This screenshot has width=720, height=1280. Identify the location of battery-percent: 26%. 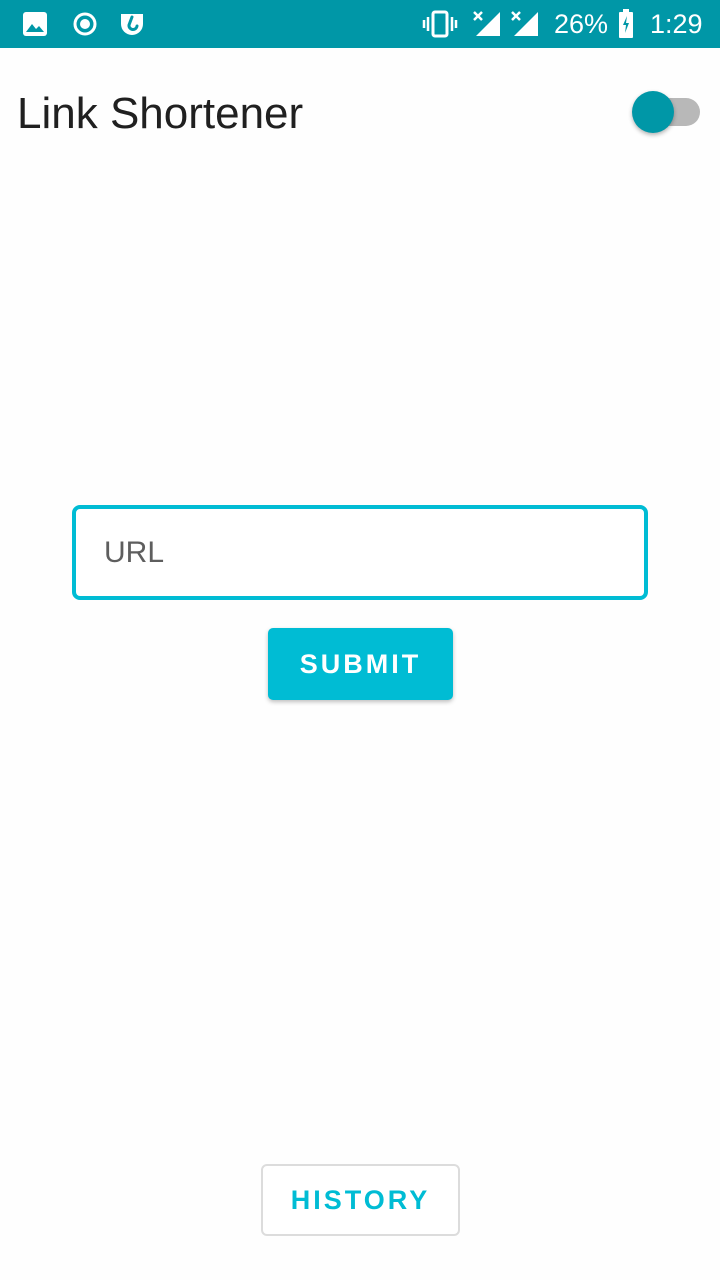
(581, 24).